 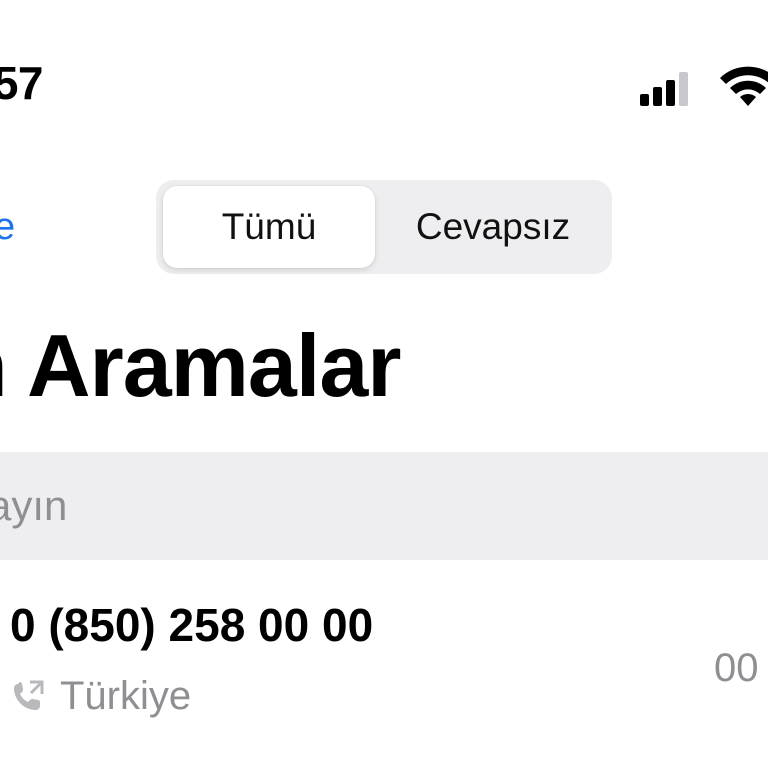 I want to click on call-location: Türkiye, so click(x=126, y=696).